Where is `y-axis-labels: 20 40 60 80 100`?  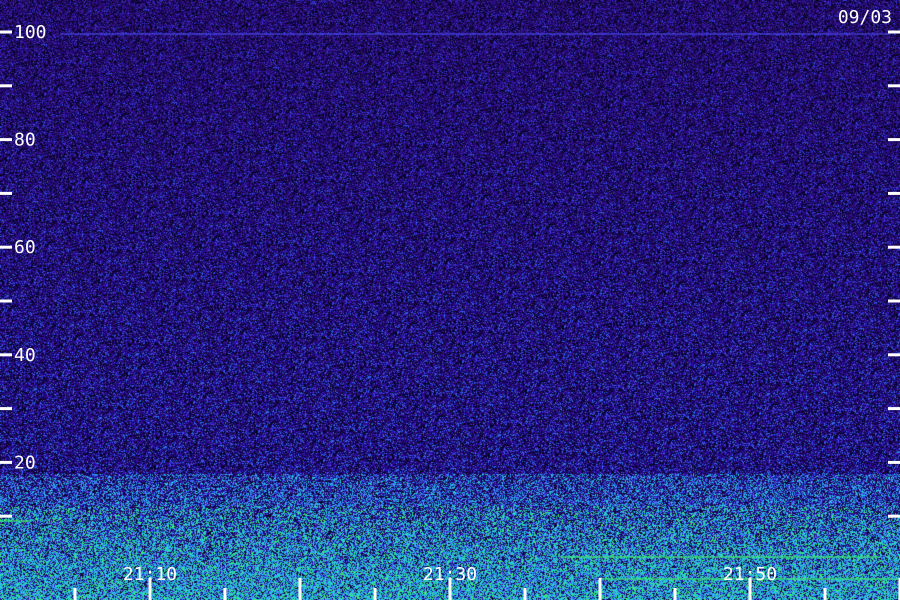
y-axis-labels: 20 40 60 80 100 is located at coordinates (30, 247).